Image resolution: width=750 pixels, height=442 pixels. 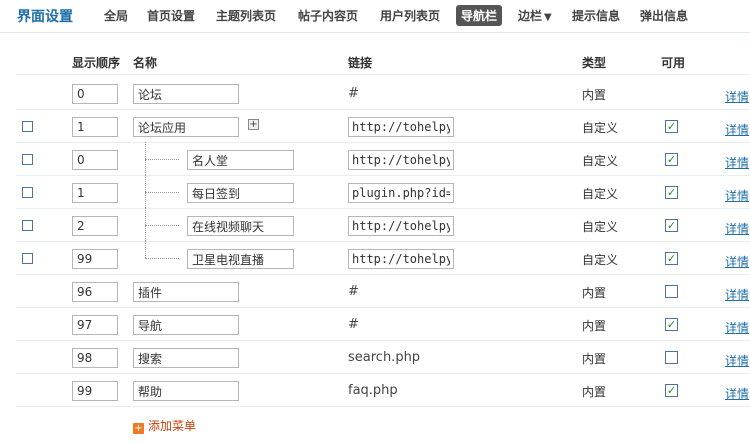 I want to click on tab-label: 首页设置, so click(x=171, y=16).